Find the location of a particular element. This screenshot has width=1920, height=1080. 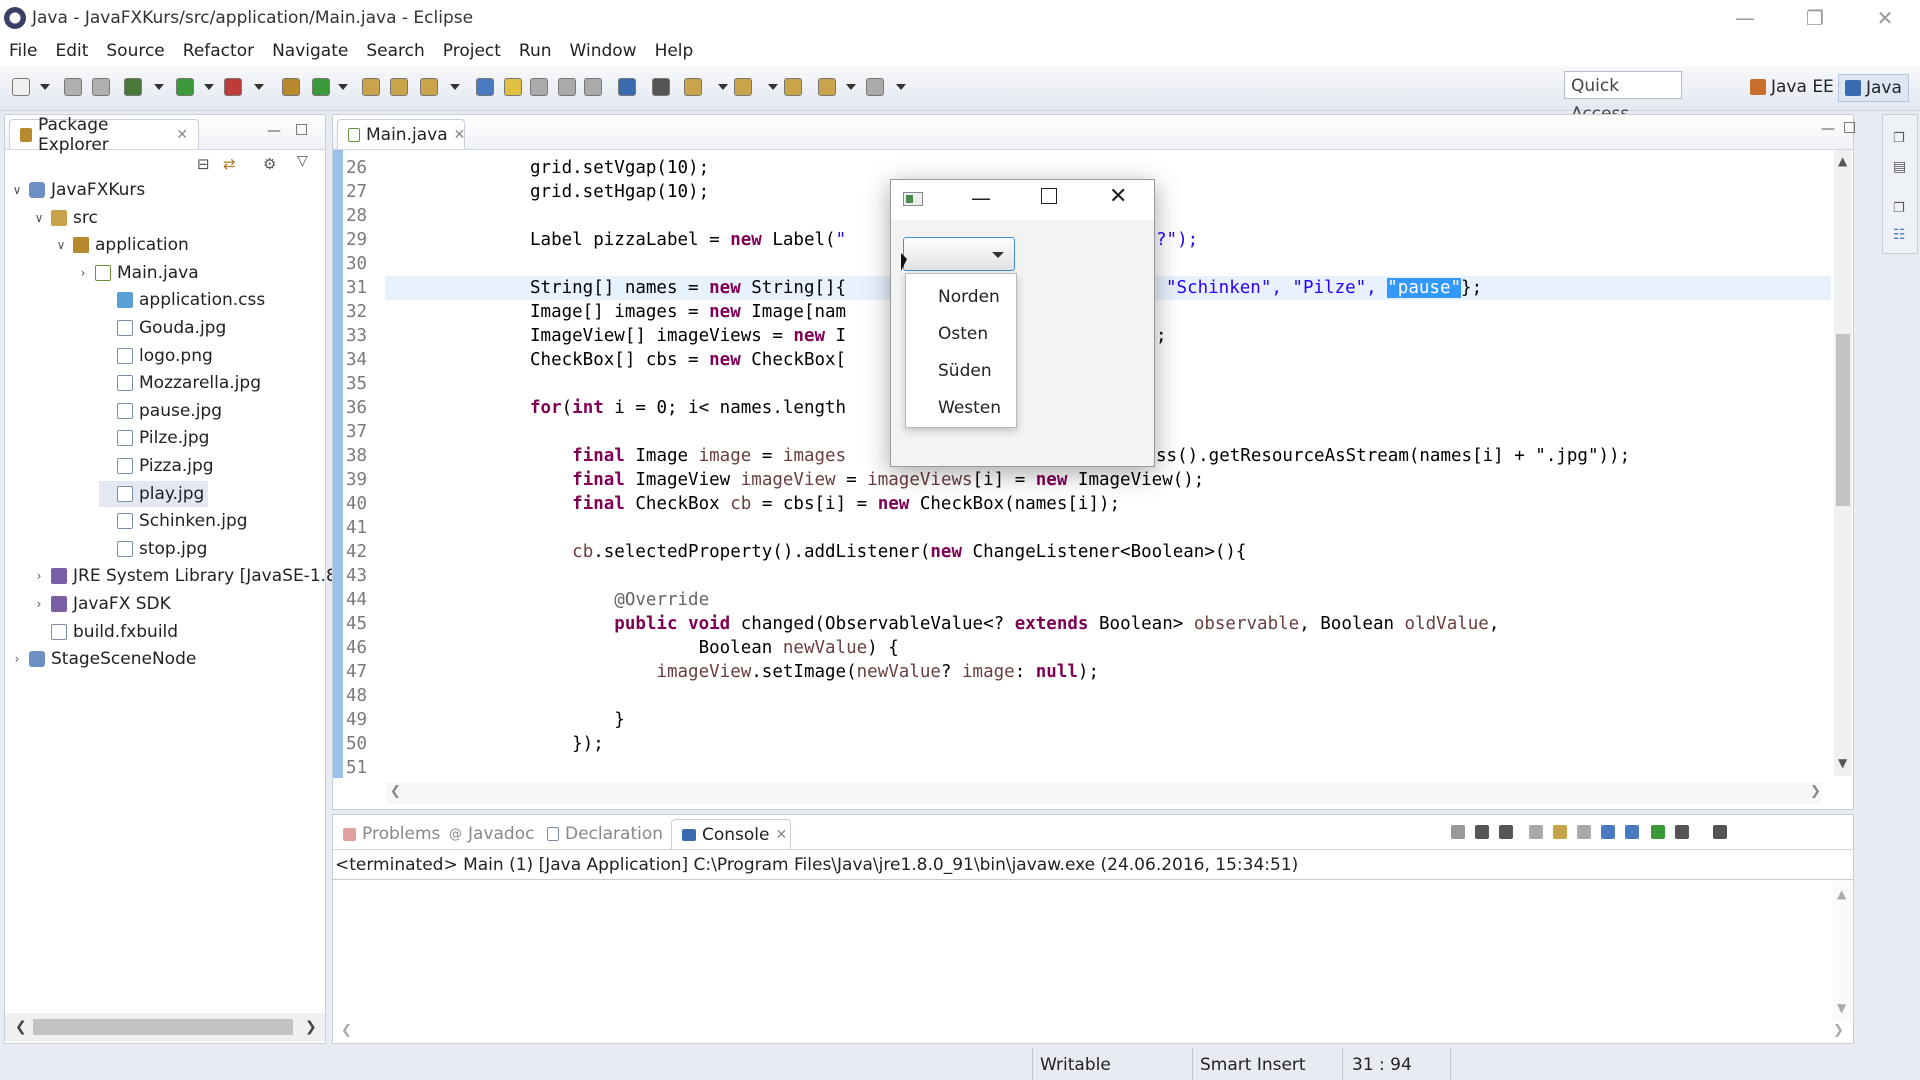

mark-occurrences-icon is located at coordinates (485, 87).